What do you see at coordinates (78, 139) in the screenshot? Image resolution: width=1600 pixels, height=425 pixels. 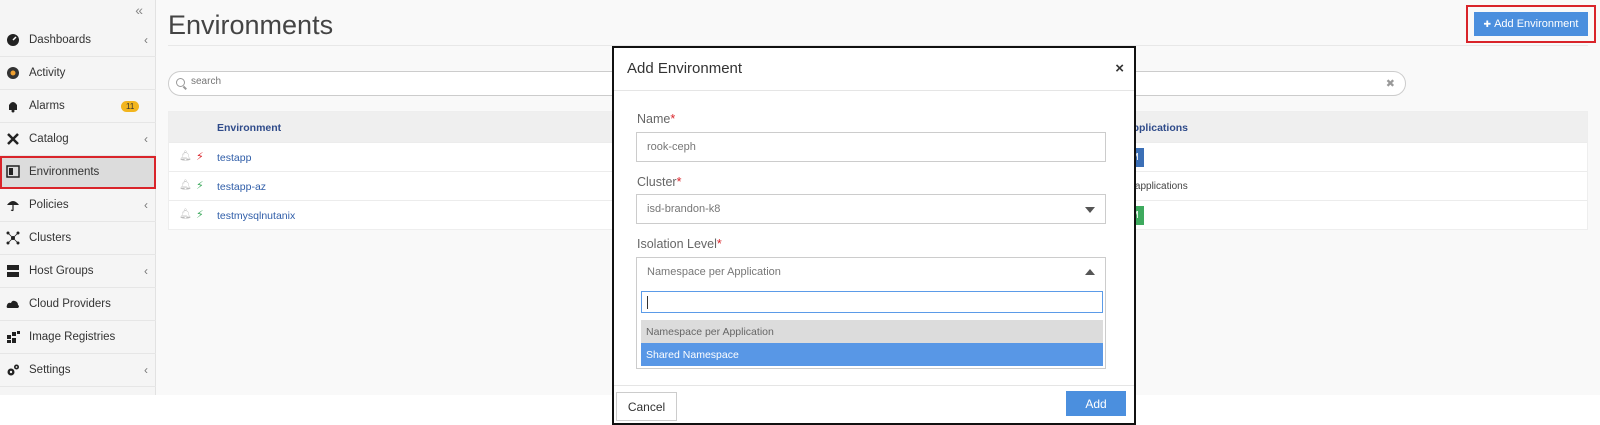 I see `sidebar-item-catalog: Catalog ‹` at bounding box center [78, 139].